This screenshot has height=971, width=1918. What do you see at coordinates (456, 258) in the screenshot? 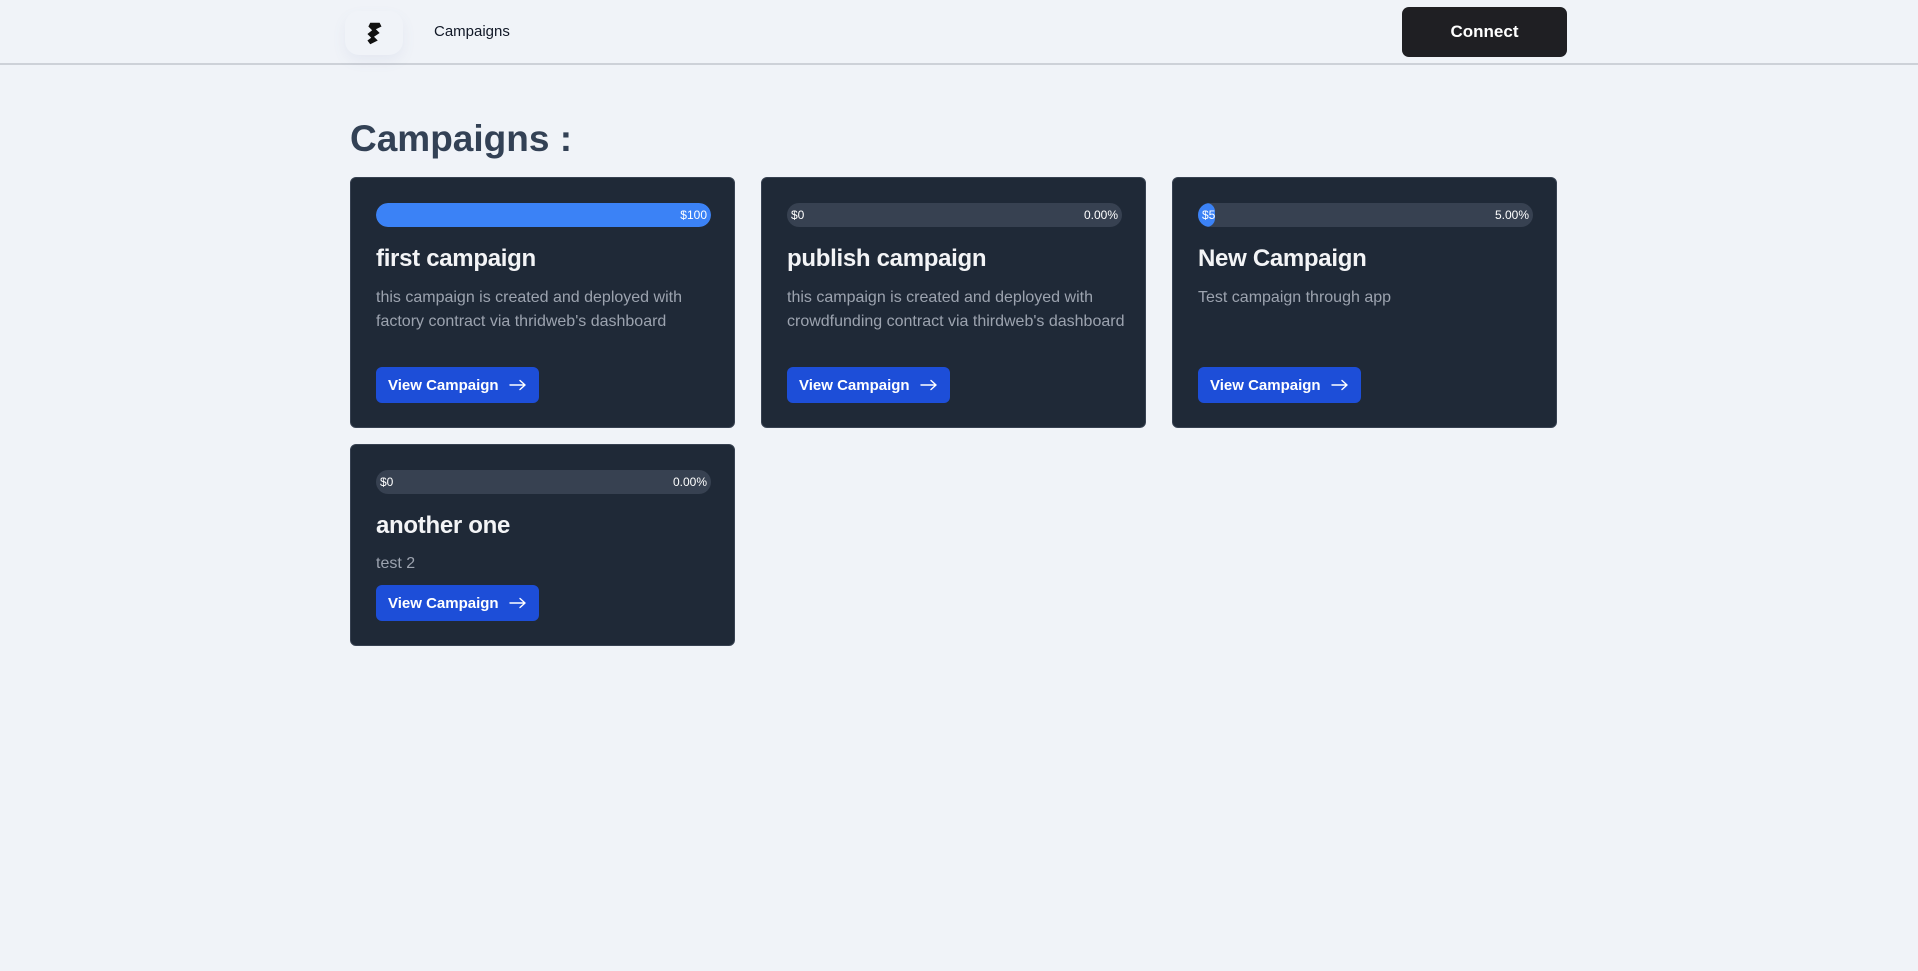
I see `campaign-title: first campaign` at bounding box center [456, 258].